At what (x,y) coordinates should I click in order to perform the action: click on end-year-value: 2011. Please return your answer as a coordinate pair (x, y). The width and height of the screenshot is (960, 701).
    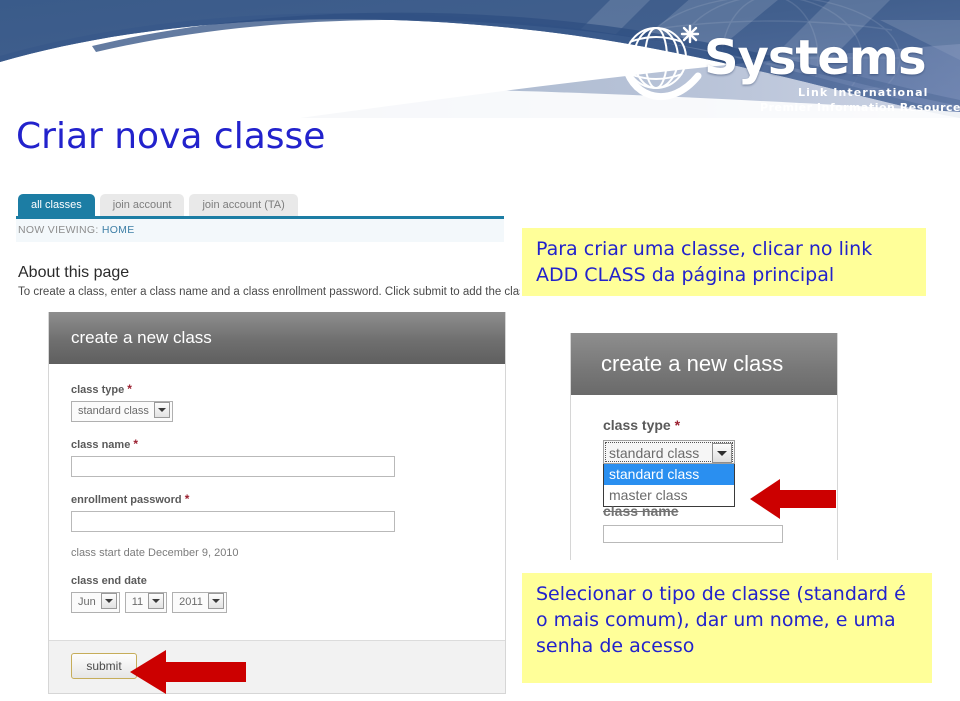
    Looking at the image, I should click on (191, 602).